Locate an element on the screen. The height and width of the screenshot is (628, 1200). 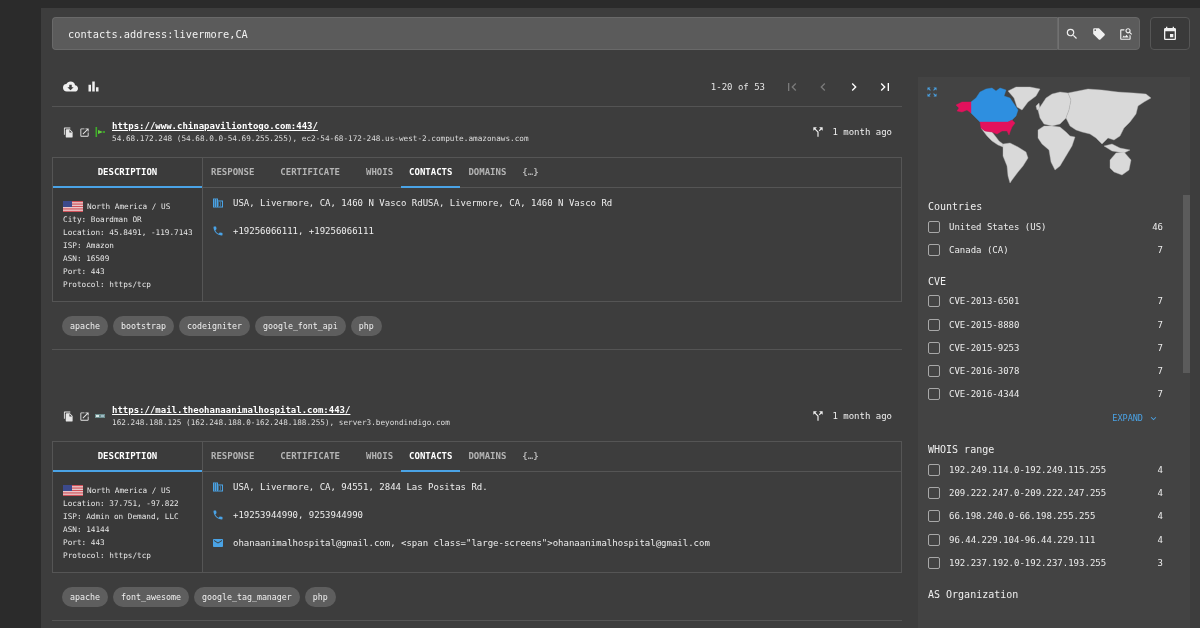
expand-map-button is located at coordinates (932, 92).